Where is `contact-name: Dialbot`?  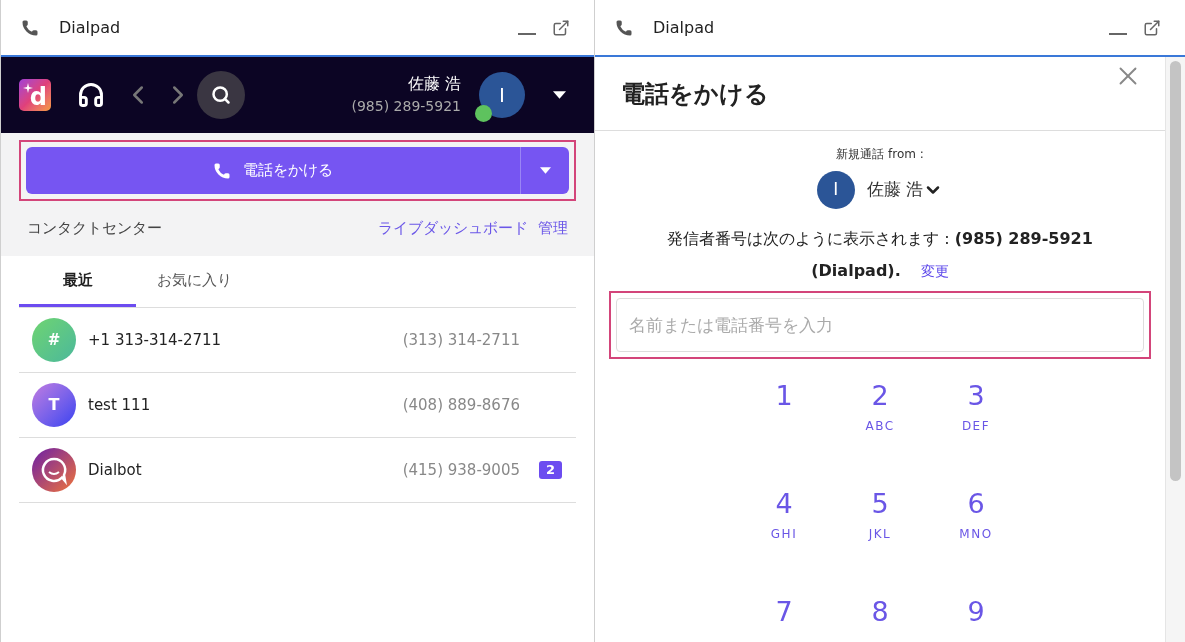
contact-name: Dialbot is located at coordinates (115, 470).